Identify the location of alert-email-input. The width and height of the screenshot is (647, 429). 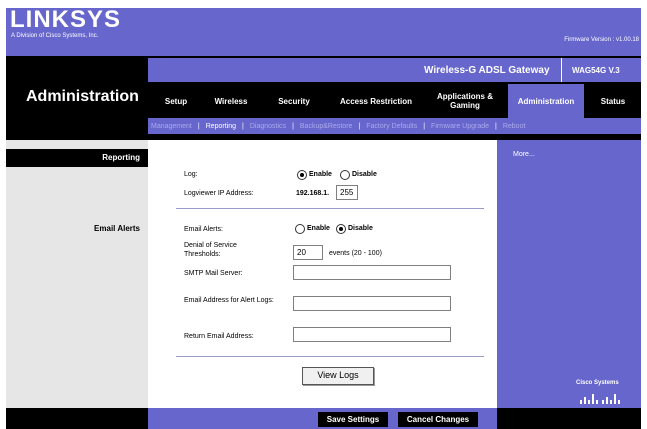
(372, 303).